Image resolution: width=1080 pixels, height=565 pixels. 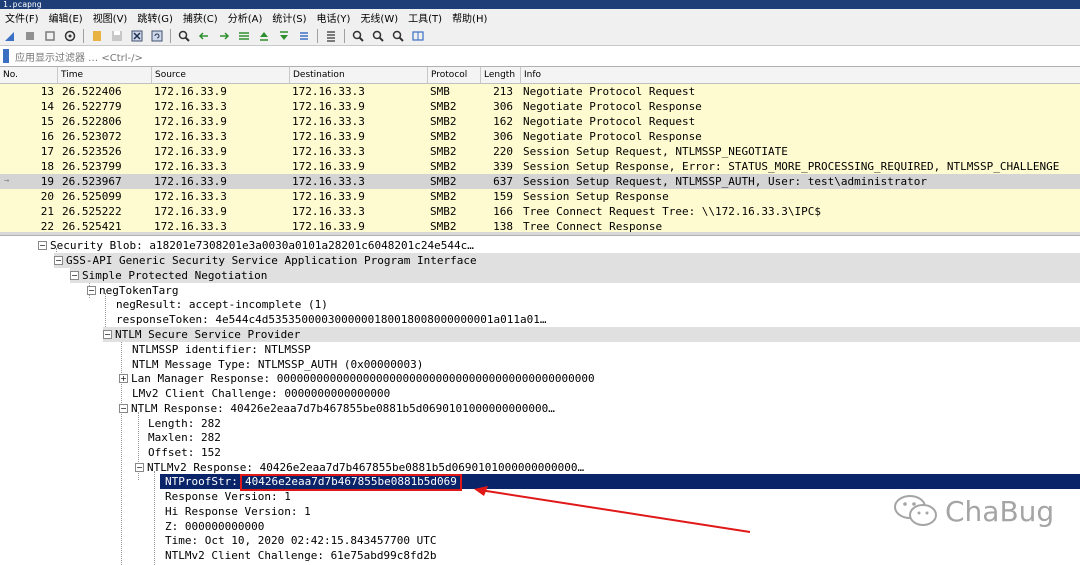 What do you see at coordinates (359, 75) in the screenshot?
I see `column-header-destination: Destination` at bounding box center [359, 75].